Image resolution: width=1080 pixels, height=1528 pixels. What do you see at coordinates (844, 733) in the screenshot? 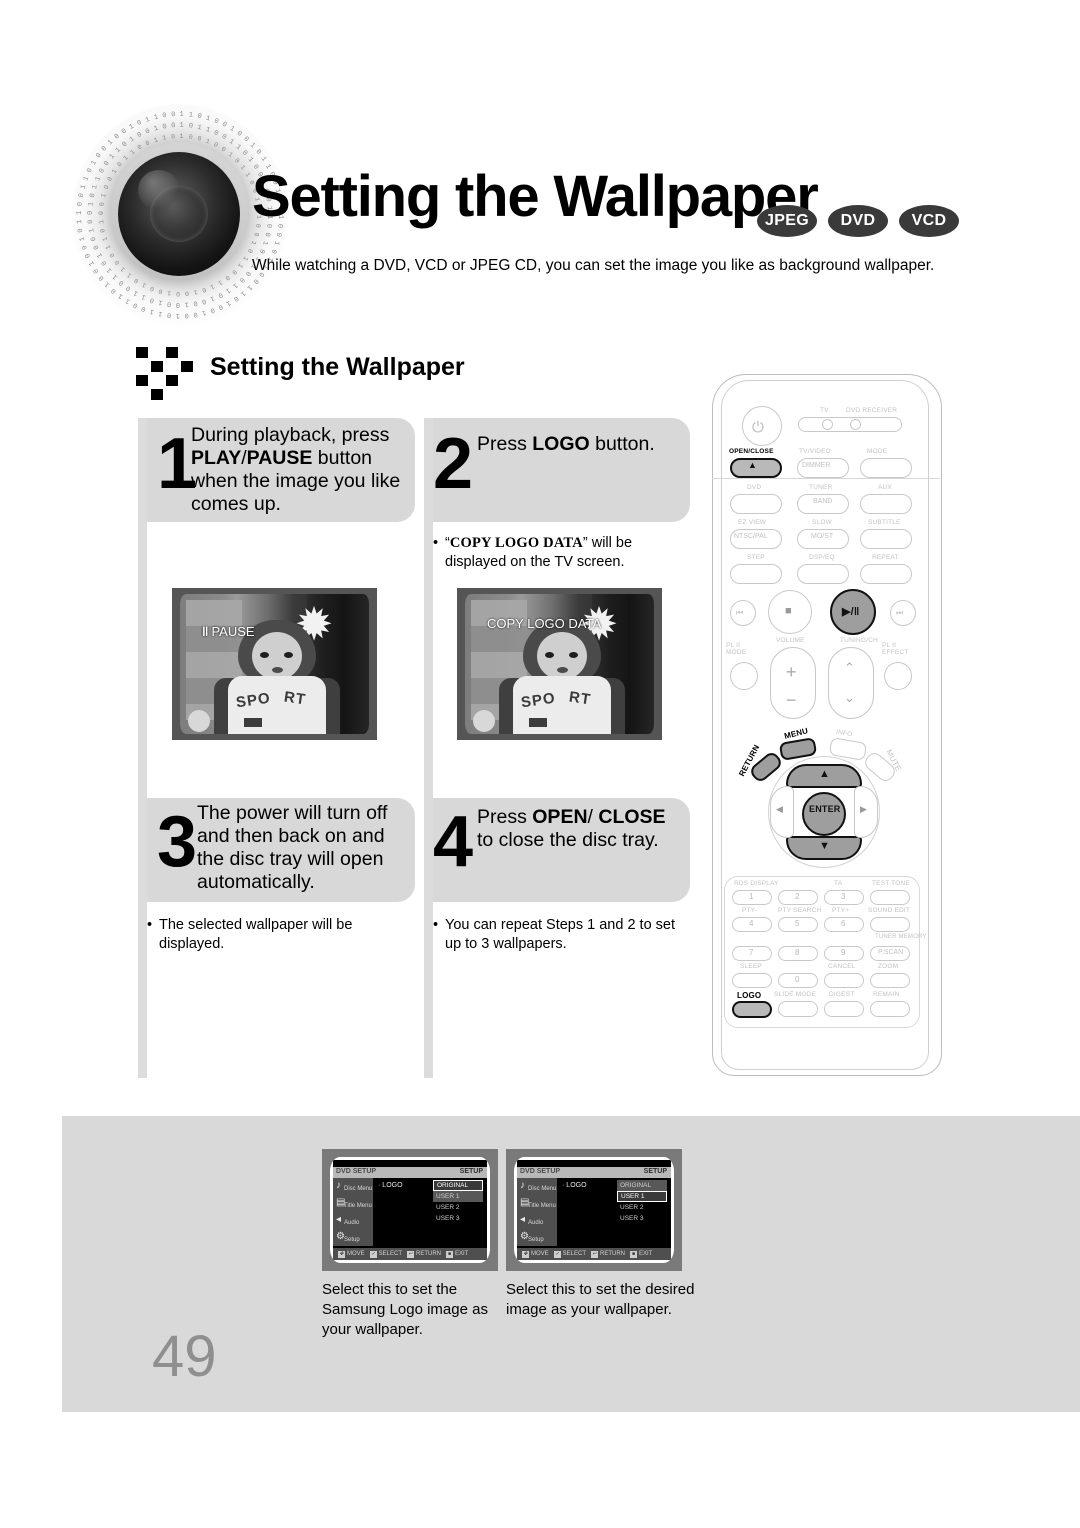
I see `info-label: INFO` at bounding box center [844, 733].